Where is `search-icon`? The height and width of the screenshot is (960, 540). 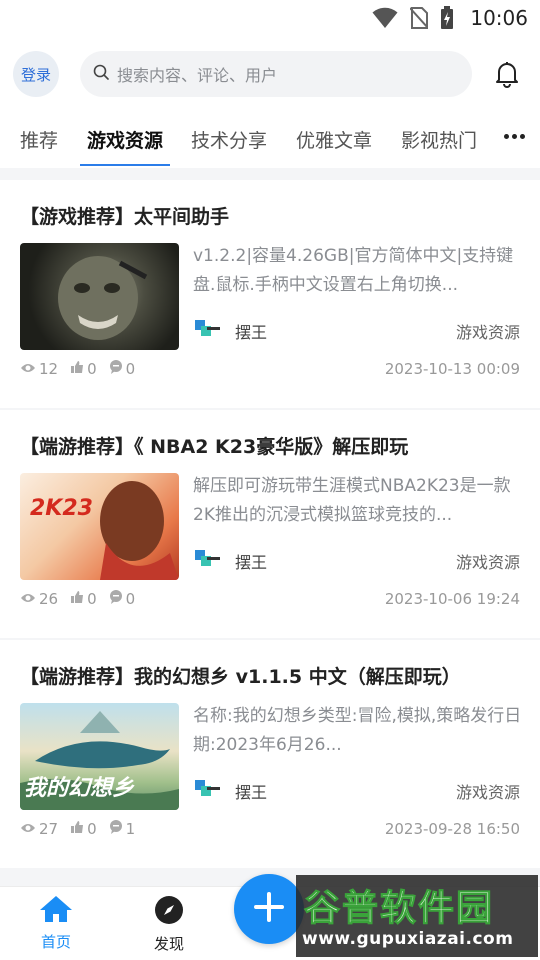
search-icon is located at coordinates (101, 74).